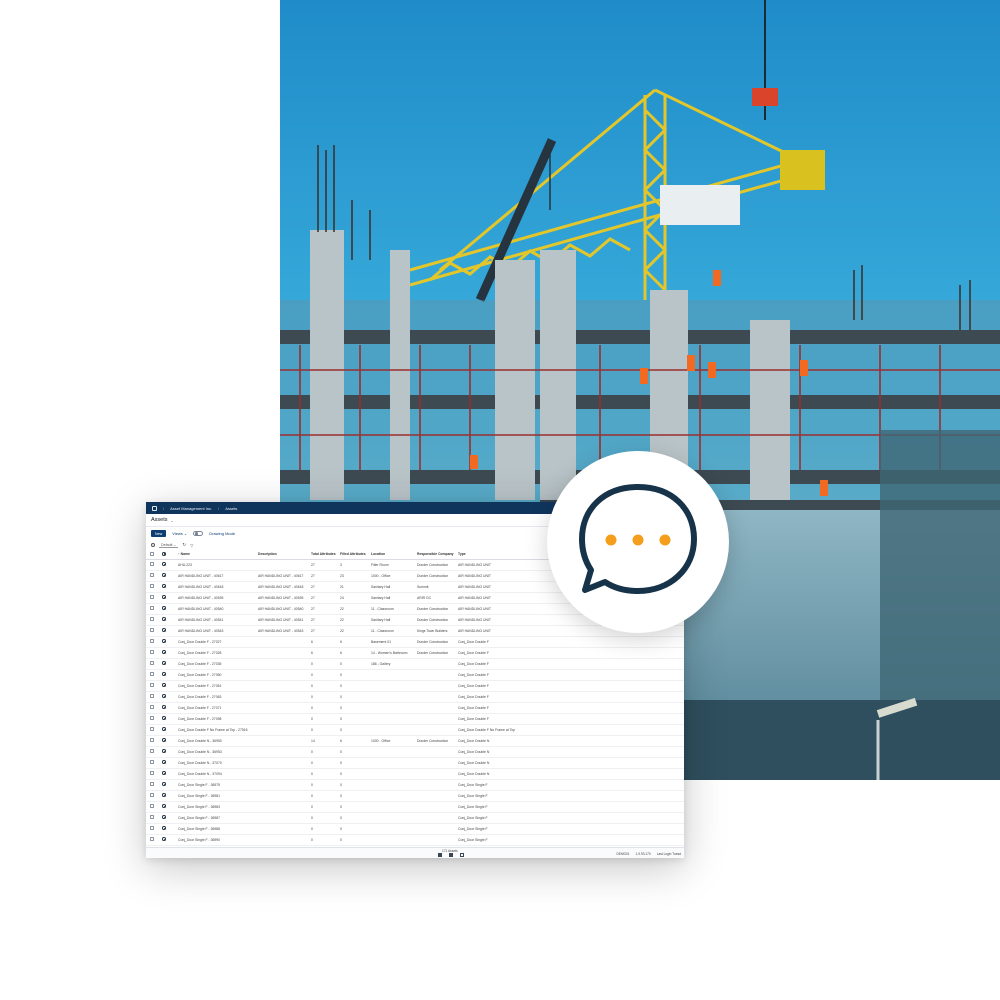 The width and height of the screenshot is (1000, 1000). I want to click on table-cell: Conj_Door Double F - 27035, so click(218, 664).